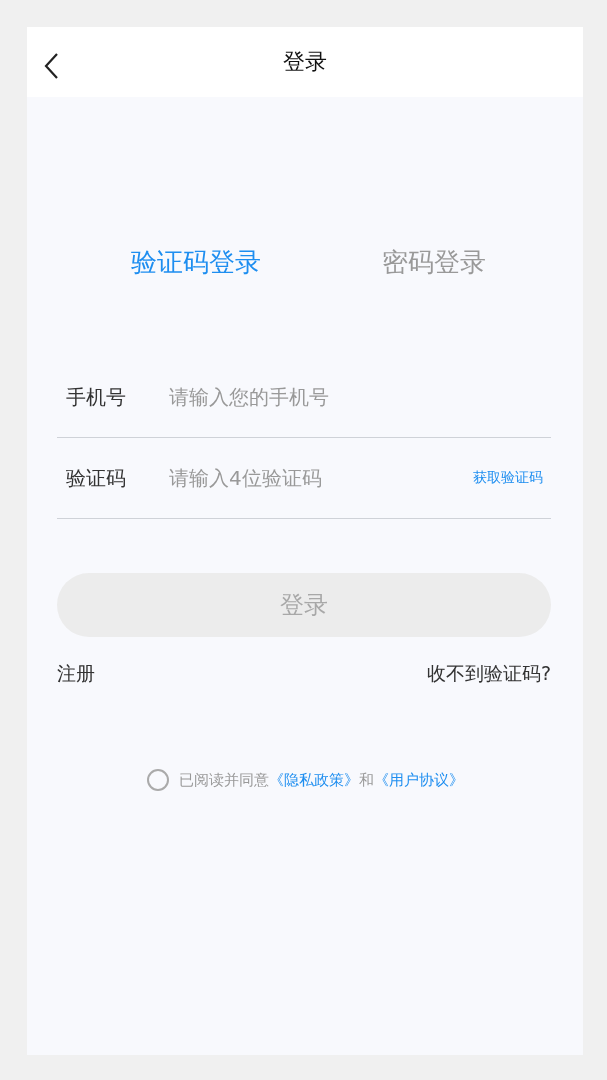  I want to click on login-tab: 密码登录, so click(449, 262).